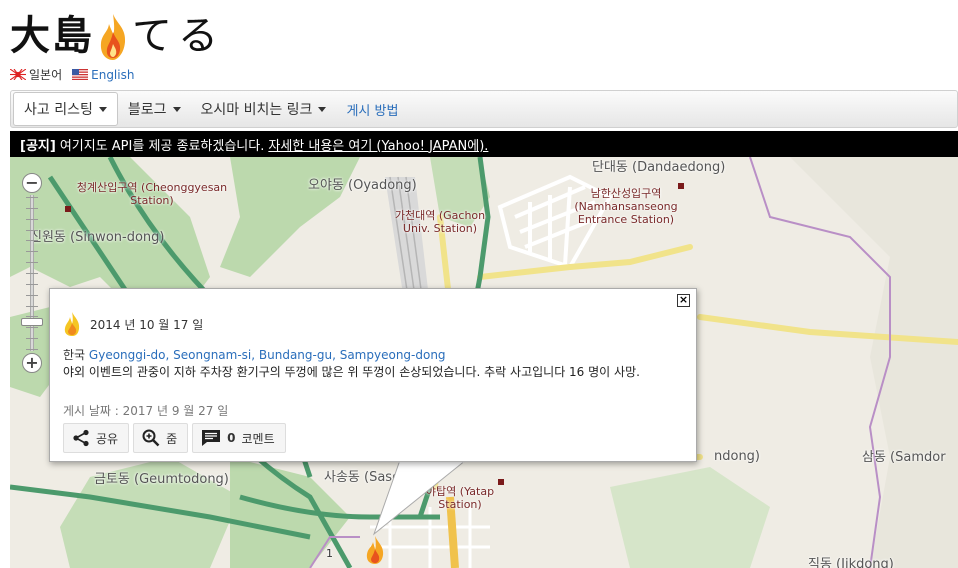  What do you see at coordinates (904, 457) in the screenshot?
I see `map-label-samdong: 삼동 (Samdor` at bounding box center [904, 457].